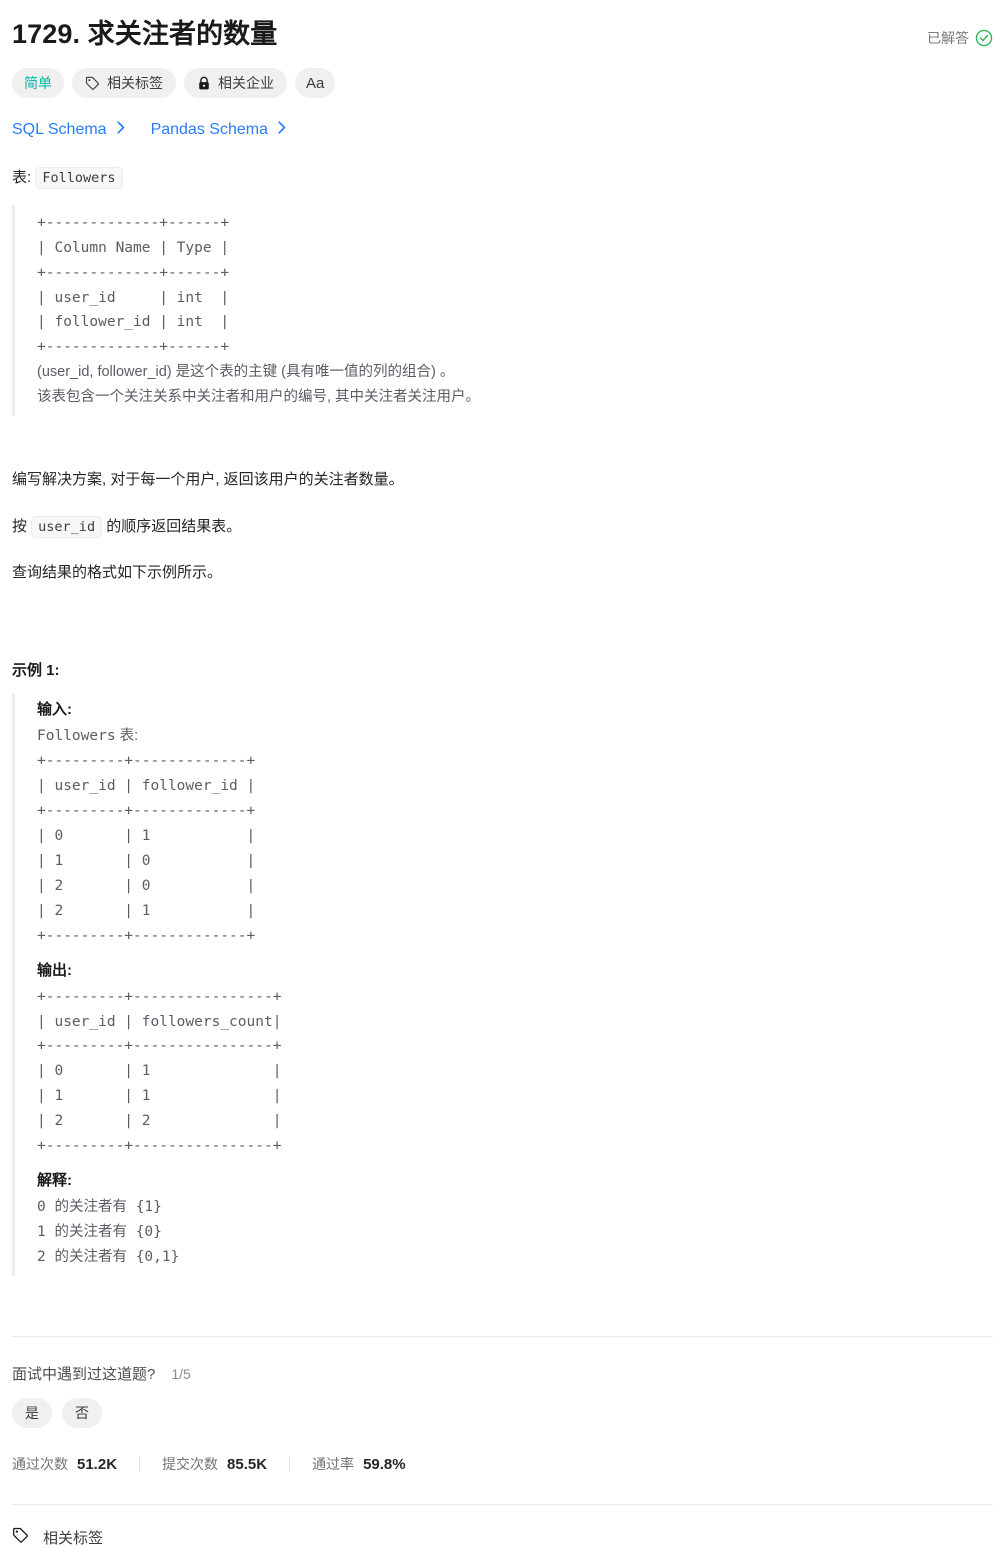  I want to click on submission-count: 提交次数 85.5K, so click(214, 1464).